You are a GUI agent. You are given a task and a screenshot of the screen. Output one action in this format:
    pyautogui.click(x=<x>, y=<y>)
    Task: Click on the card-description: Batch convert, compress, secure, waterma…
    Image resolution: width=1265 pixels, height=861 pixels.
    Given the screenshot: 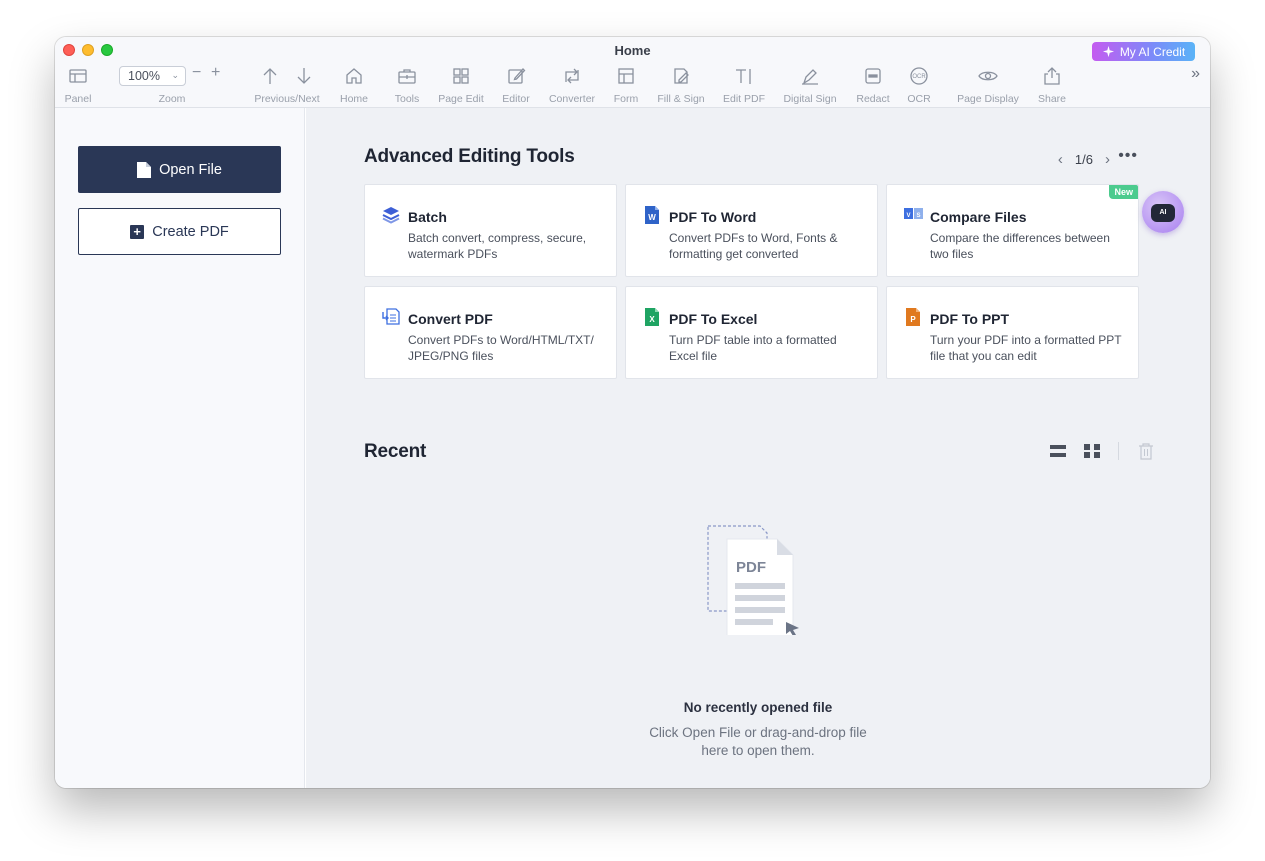 What is the action you would take?
    pyautogui.click(x=497, y=246)
    